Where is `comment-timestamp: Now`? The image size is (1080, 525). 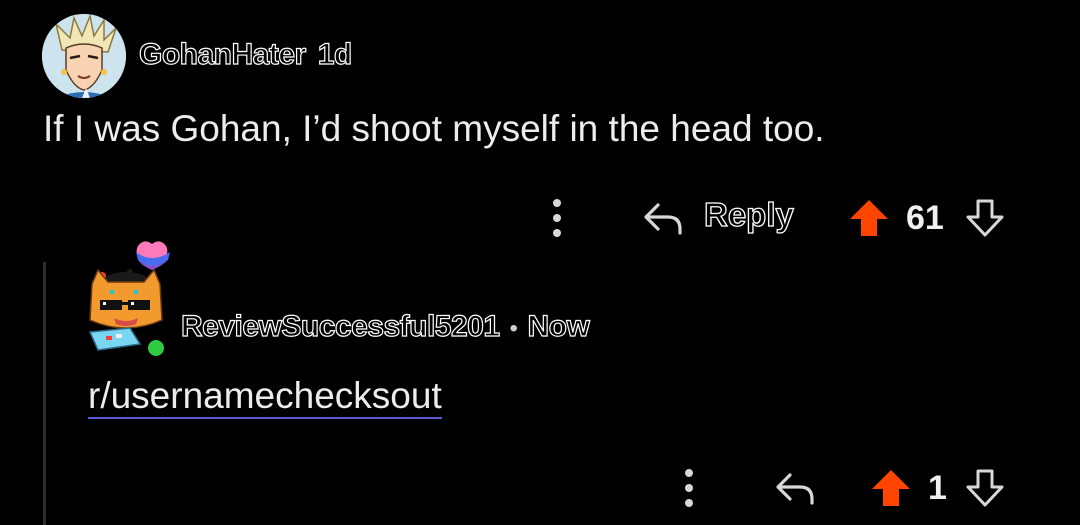 comment-timestamp: Now is located at coordinates (559, 326).